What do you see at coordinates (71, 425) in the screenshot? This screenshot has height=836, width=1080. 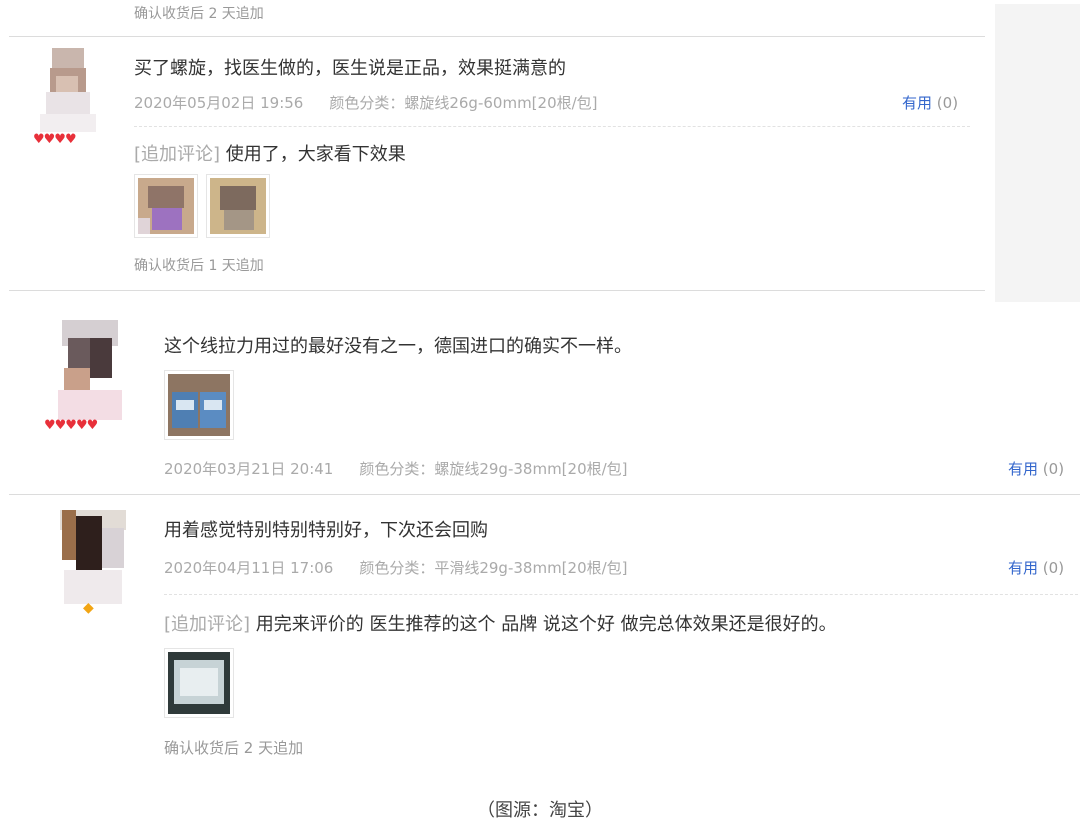 I see `buyer-level-hearts-icon: ♥♥♥♥♥` at bounding box center [71, 425].